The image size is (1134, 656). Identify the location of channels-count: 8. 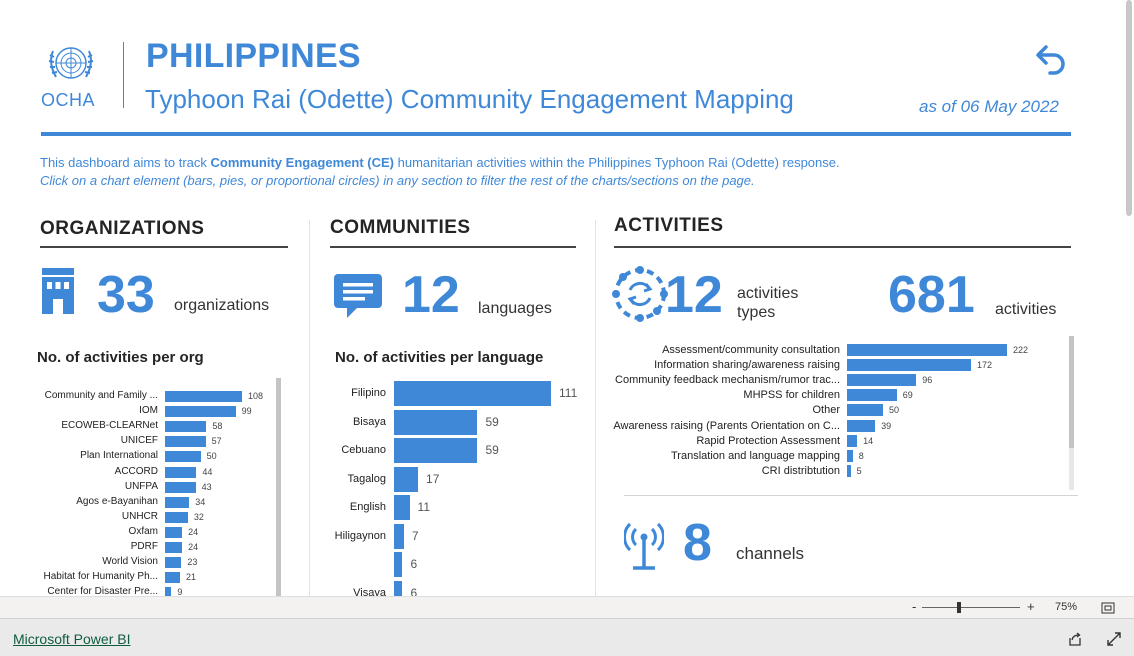
(697, 543).